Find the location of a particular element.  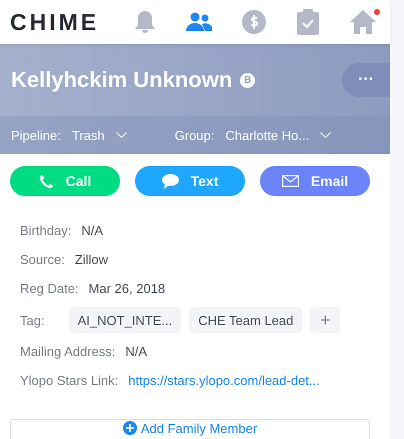

add-family-member-button: Add Family Member is located at coordinates (190, 429).